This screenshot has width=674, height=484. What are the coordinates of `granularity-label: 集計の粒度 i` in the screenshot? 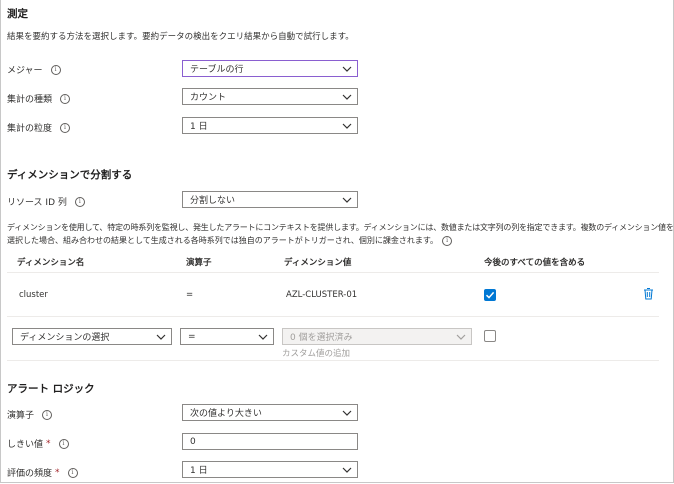 It's located at (39, 127).